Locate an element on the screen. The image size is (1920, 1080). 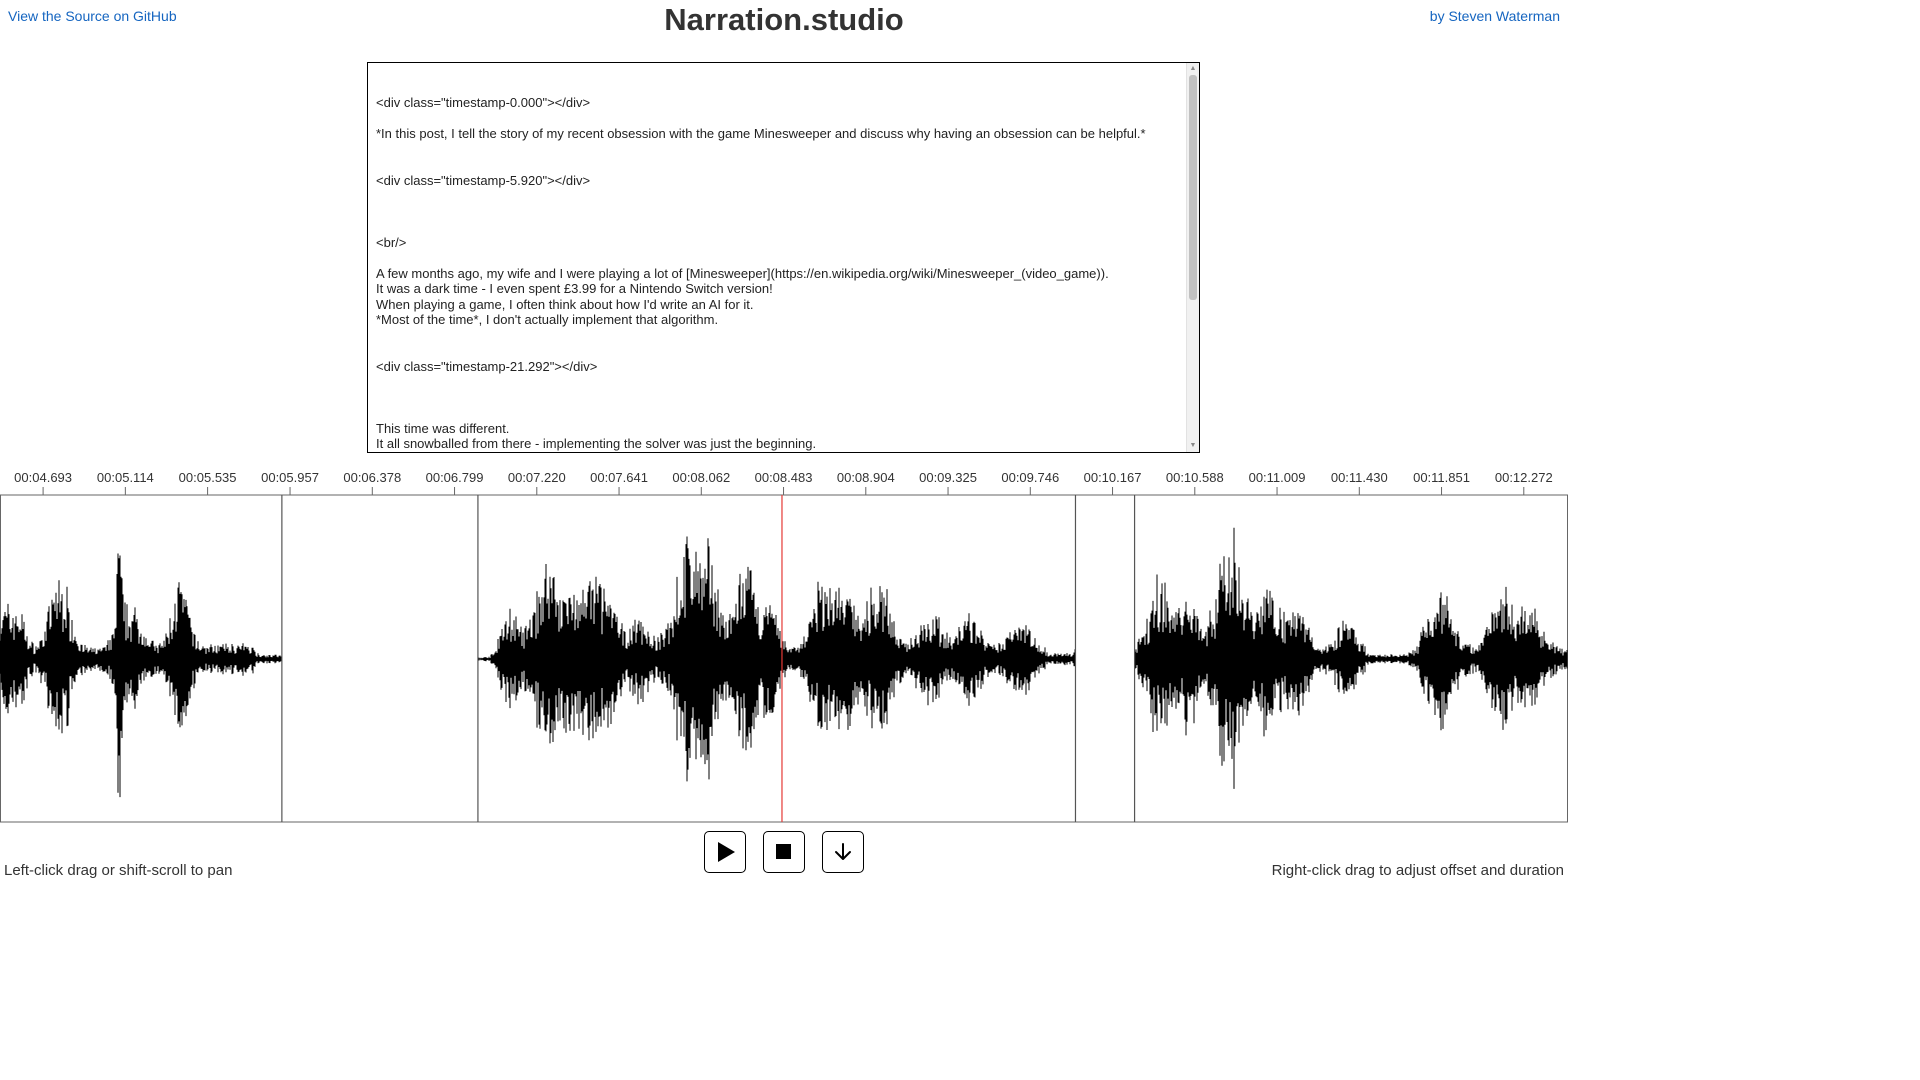
tick-label: 00:08.483 is located at coordinates (784, 477).